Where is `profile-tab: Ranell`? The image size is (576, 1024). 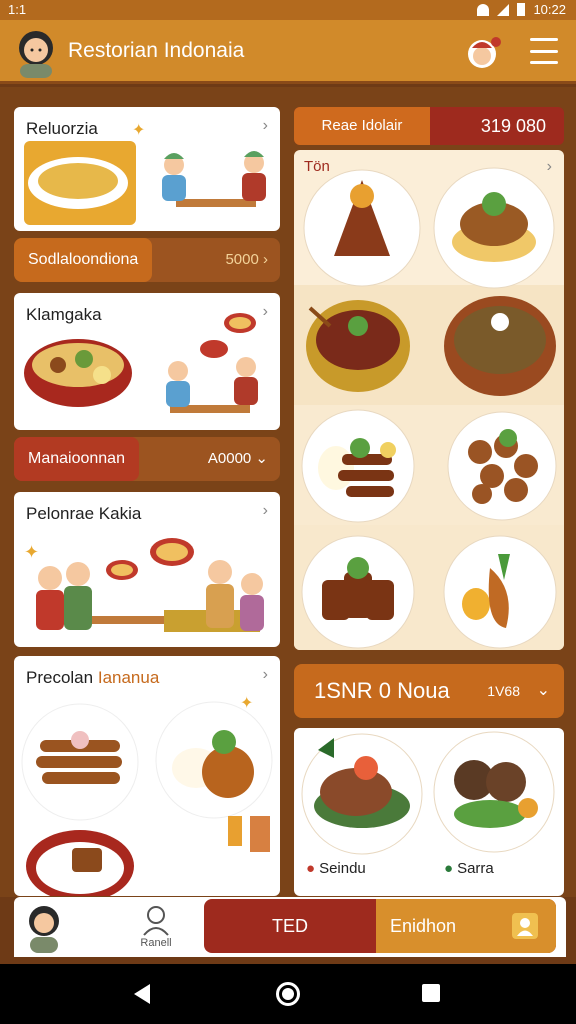 profile-tab: Ranell is located at coordinates (156, 928).